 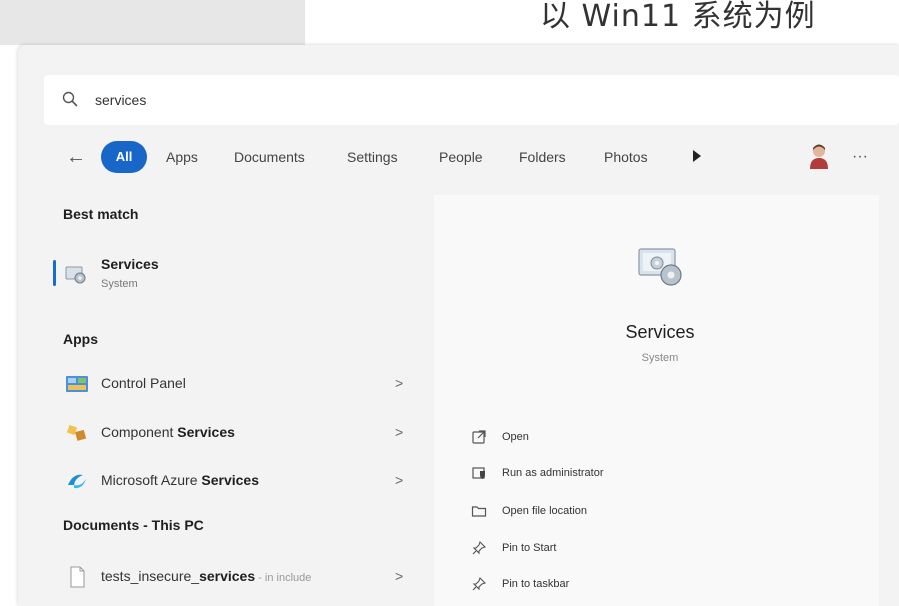 What do you see at coordinates (660, 358) in the screenshot?
I see `detail-subtitle: System` at bounding box center [660, 358].